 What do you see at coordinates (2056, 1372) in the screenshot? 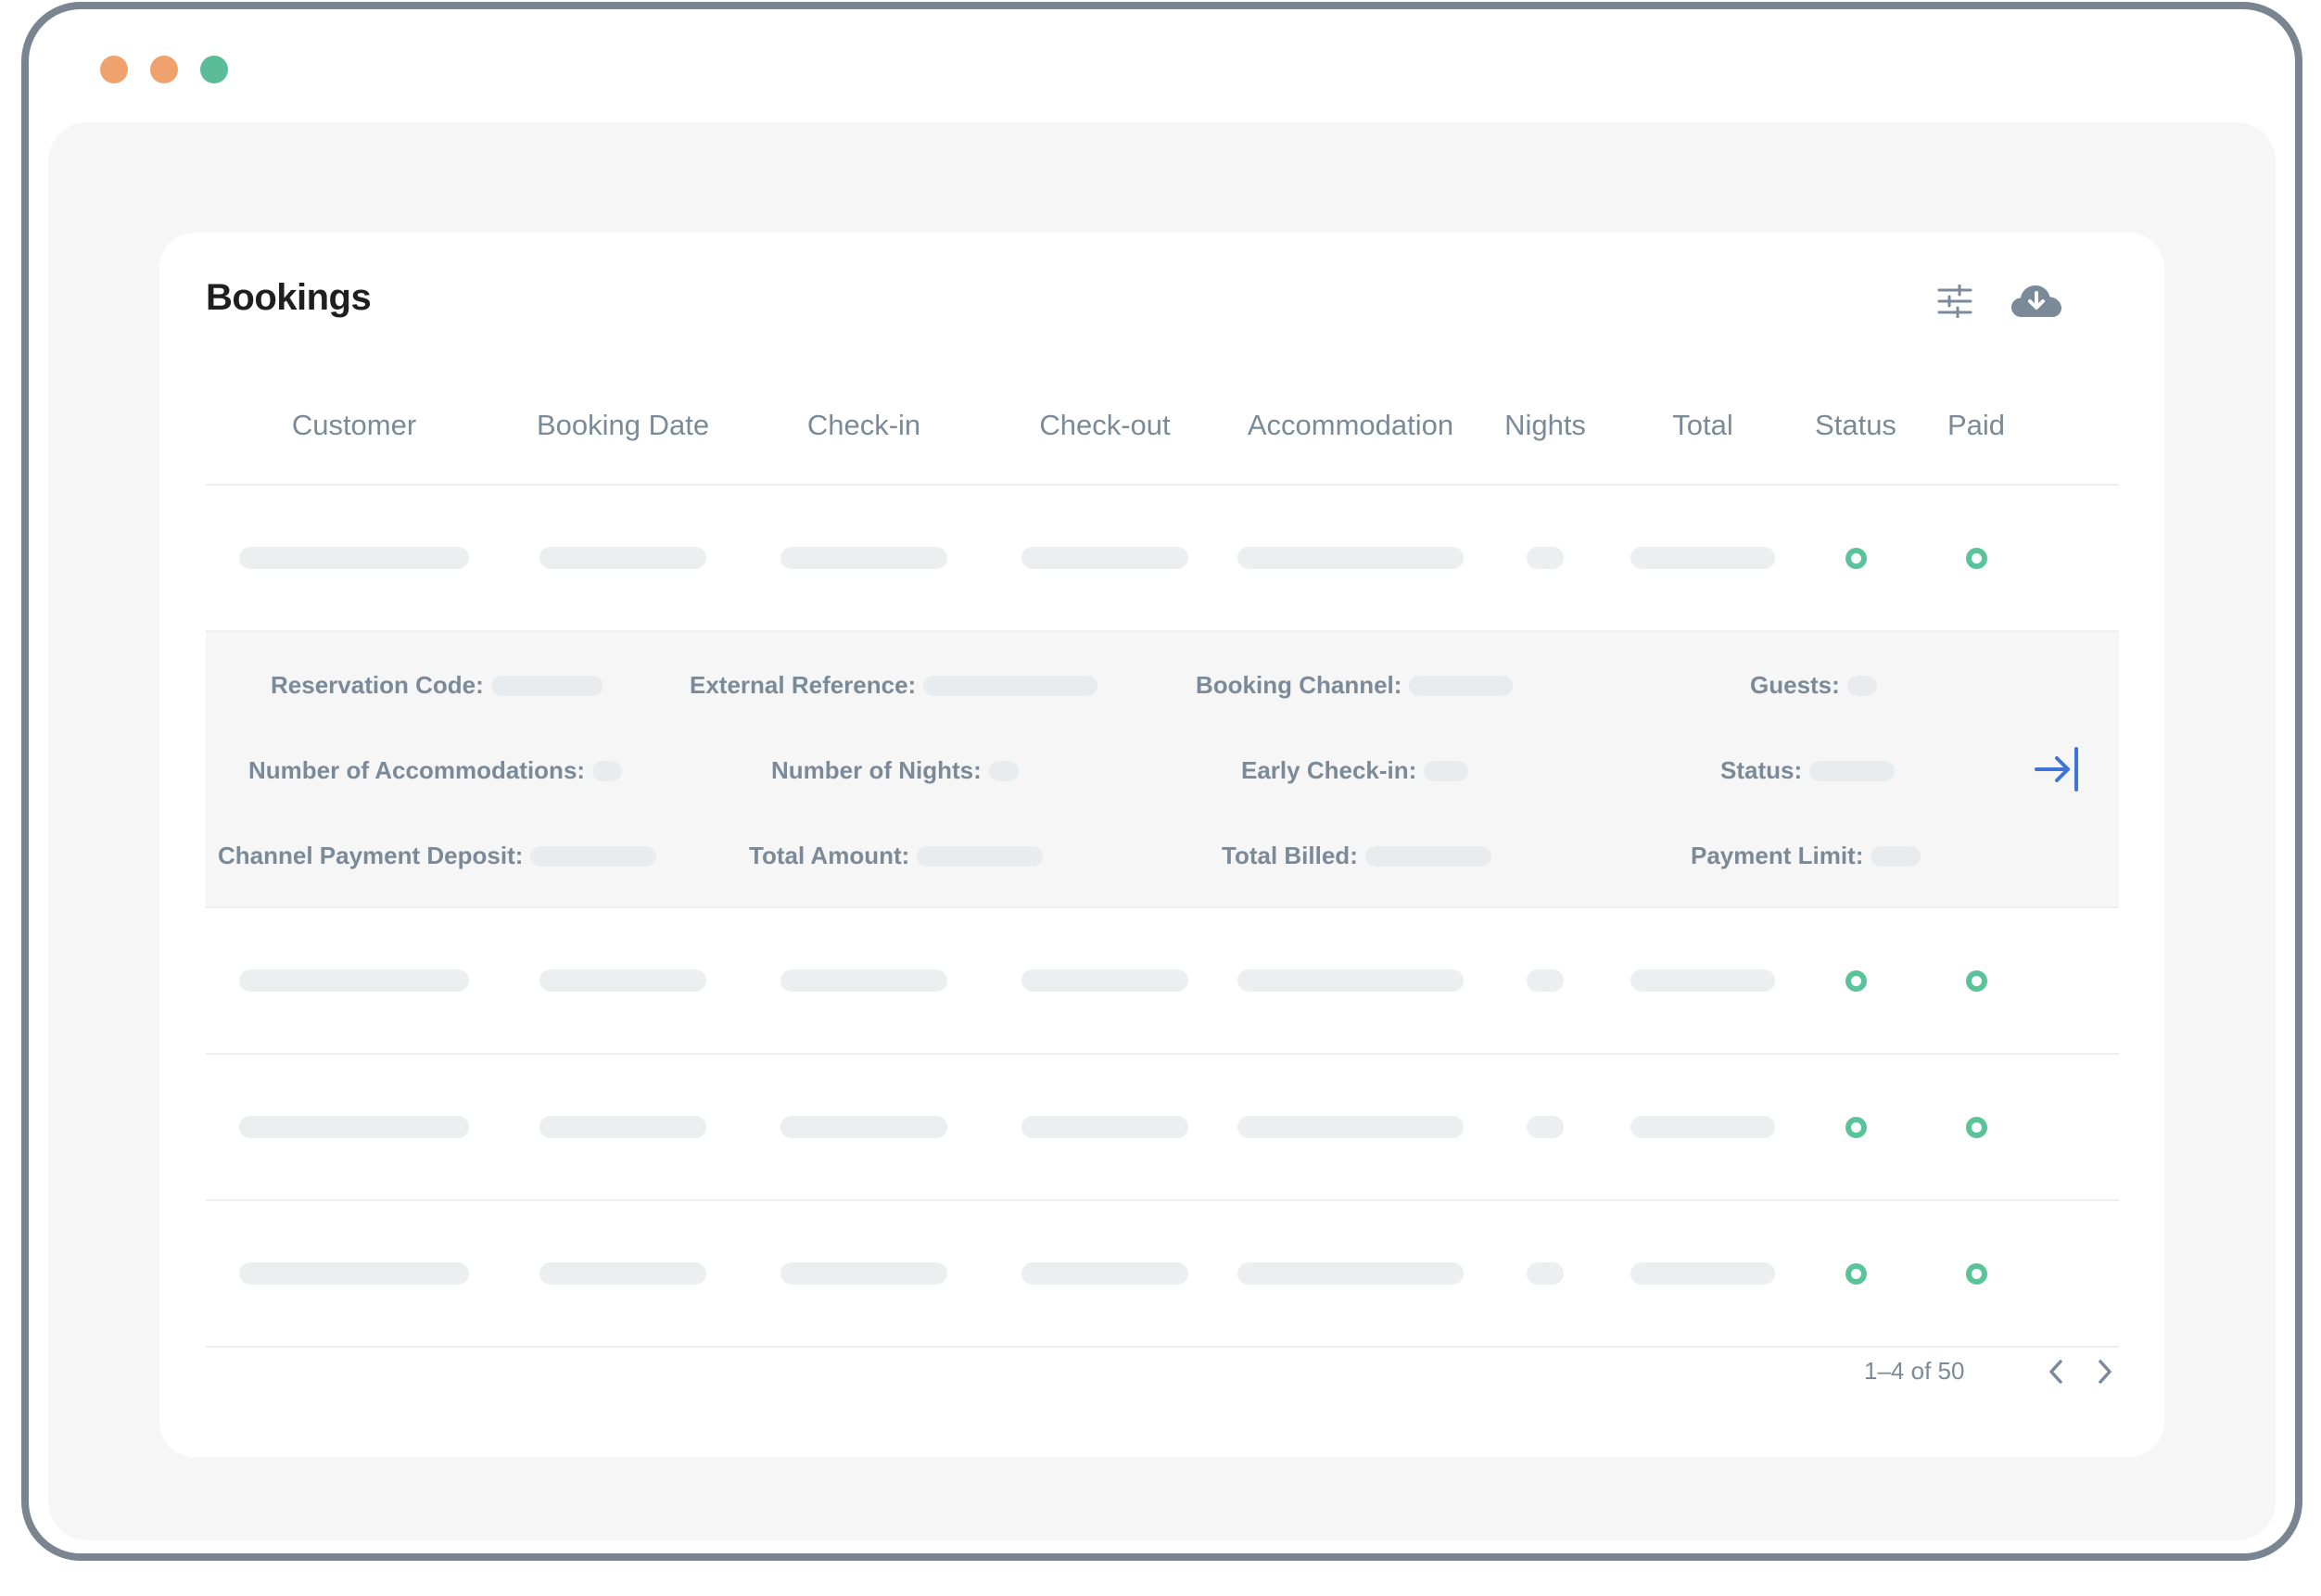
I see `chevron-left-icon` at bounding box center [2056, 1372].